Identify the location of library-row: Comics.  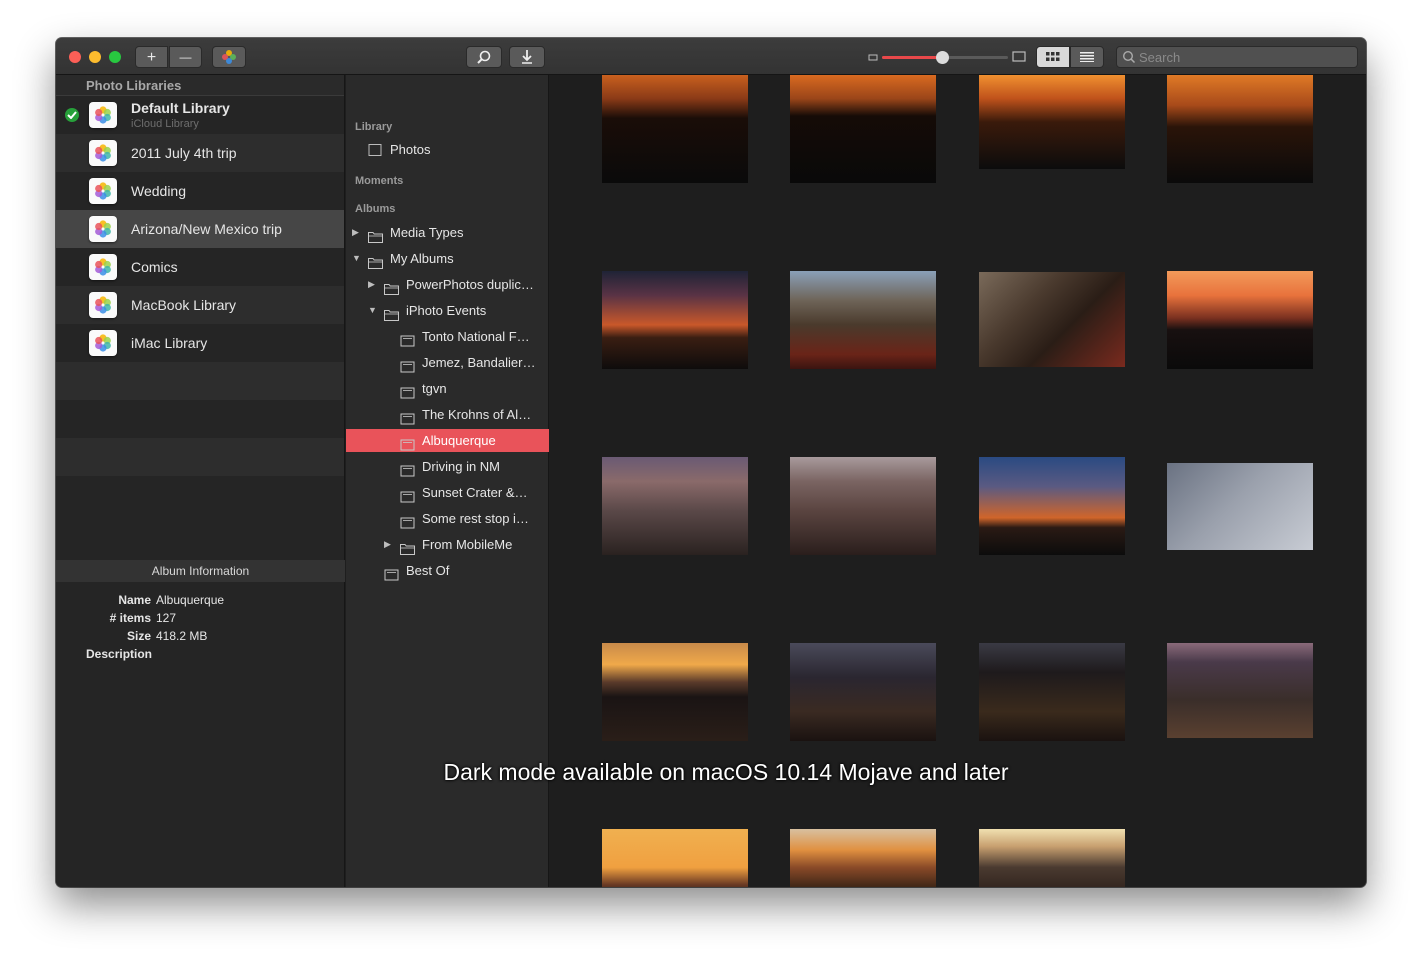
(200, 267).